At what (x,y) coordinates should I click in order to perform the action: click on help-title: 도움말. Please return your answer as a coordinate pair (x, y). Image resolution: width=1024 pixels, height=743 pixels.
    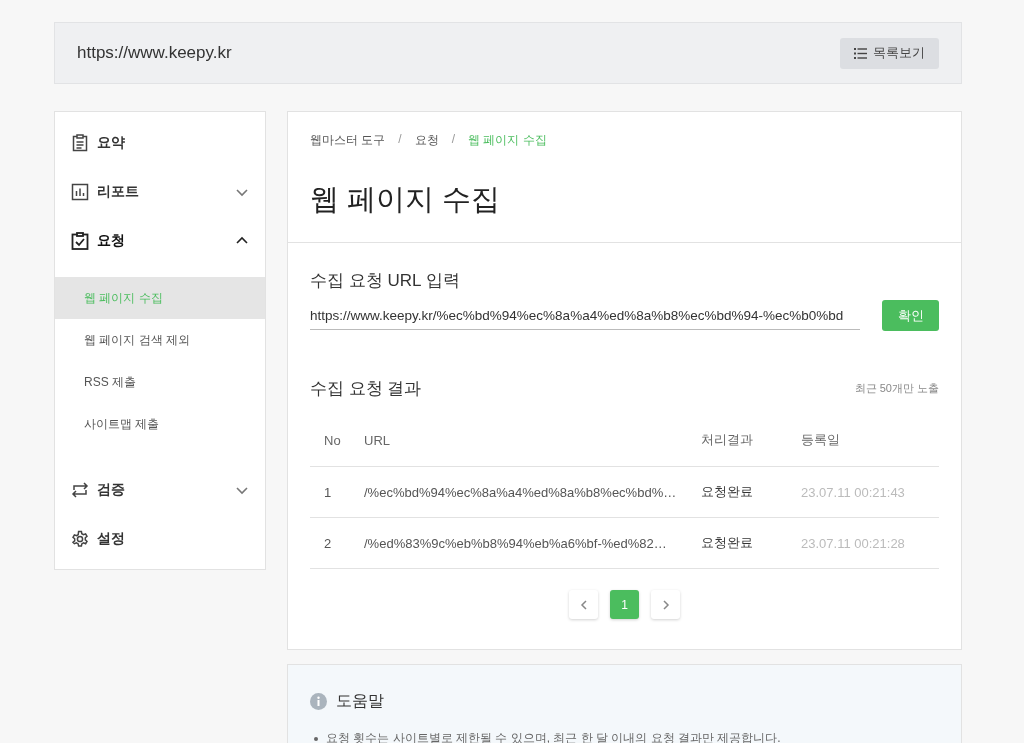
    Looking at the image, I should click on (360, 701).